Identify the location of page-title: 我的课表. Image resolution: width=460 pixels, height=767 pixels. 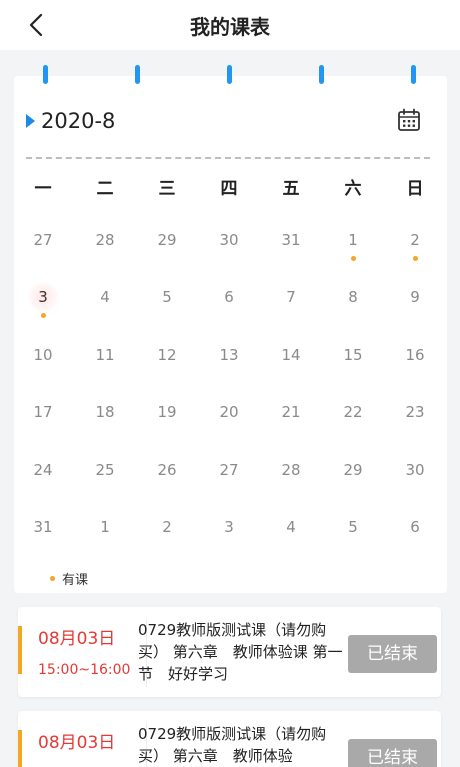
(230, 27).